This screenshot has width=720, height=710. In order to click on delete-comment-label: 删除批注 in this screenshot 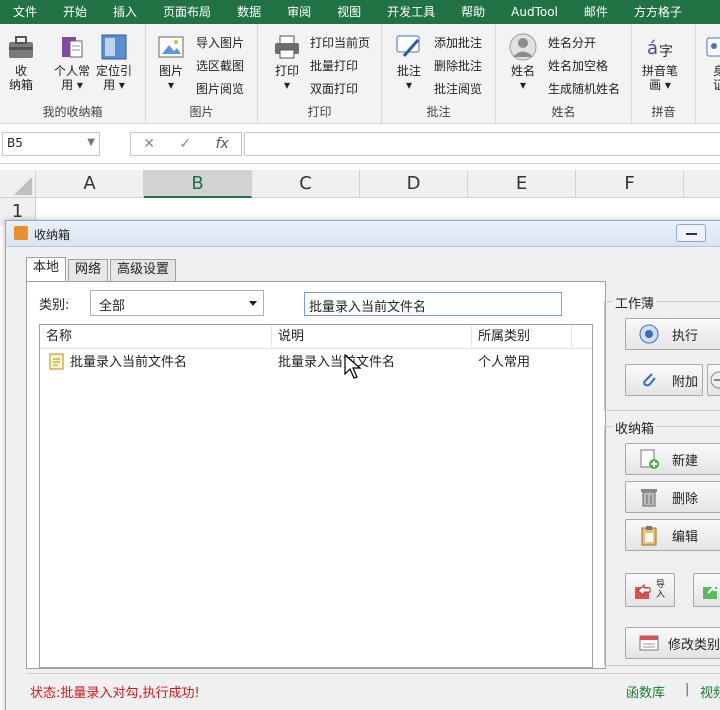, I will do `click(458, 65)`.